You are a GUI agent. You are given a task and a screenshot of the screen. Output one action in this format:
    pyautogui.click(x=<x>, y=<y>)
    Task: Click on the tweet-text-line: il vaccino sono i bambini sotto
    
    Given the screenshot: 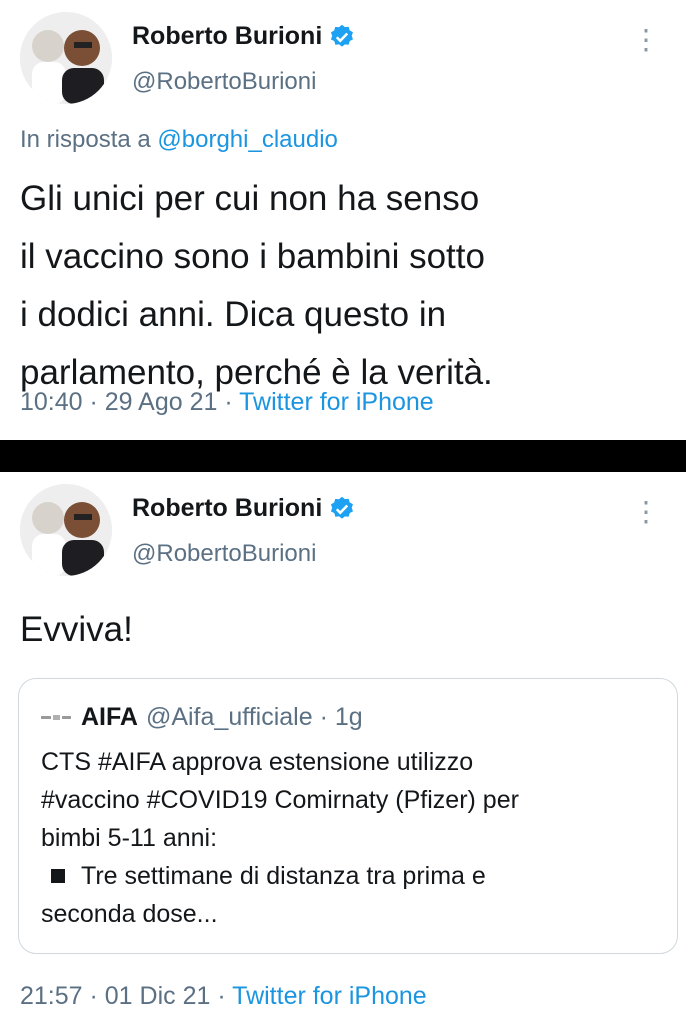 What is the action you would take?
    pyautogui.click(x=252, y=256)
    